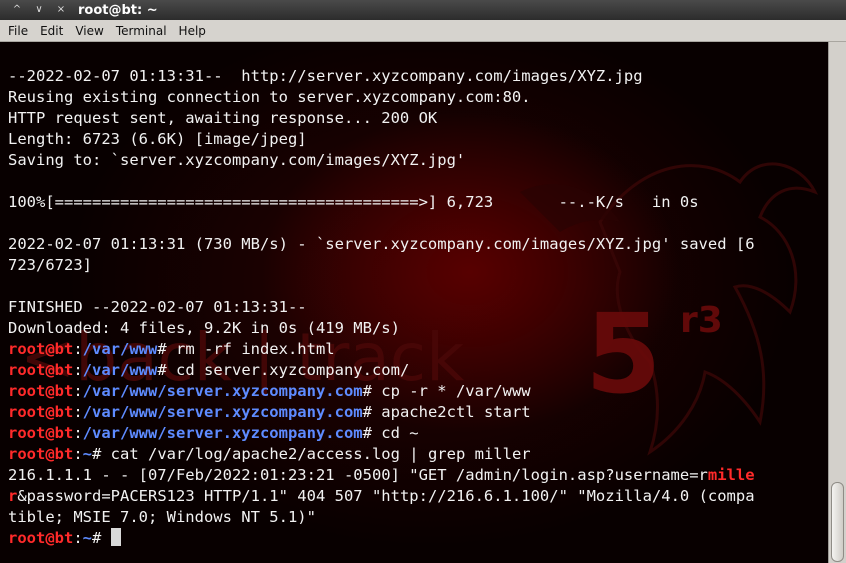 The height and width of the screenshot is (563, 846). I want to click on restore-button: ∨, so click(39, 10).